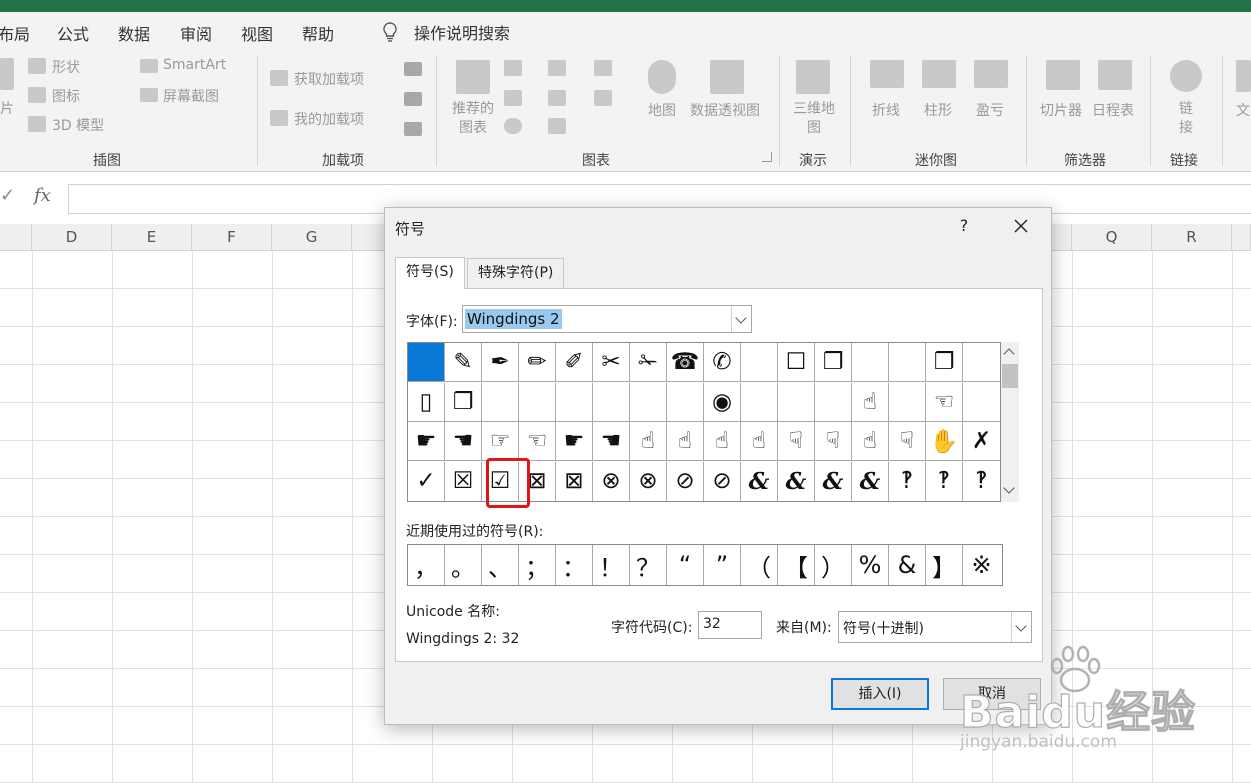 The width and height of the screenshot is (1251, 783). Describe the element at coordinates (648, 362) in the screenshot. I see `symbol-cell: ✁` at that location.